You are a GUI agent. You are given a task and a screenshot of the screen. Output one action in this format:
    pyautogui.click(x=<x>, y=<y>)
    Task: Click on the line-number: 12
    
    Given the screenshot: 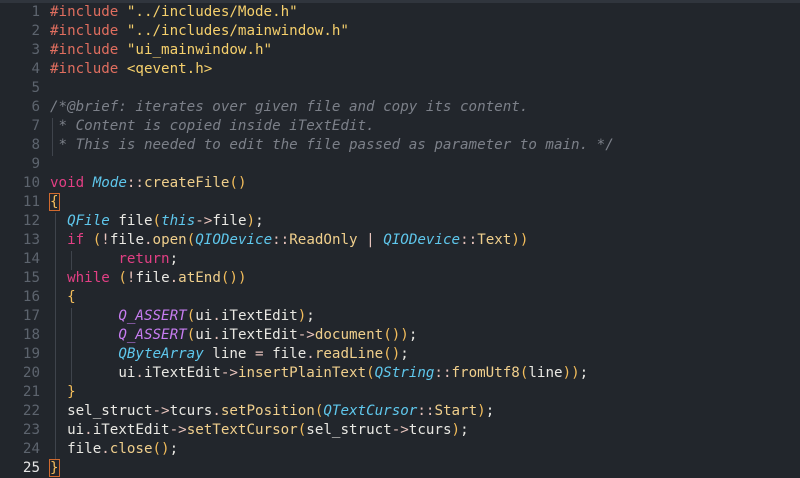 What is the action you would take?
    pyautogui.click(x=31, y=221)
    